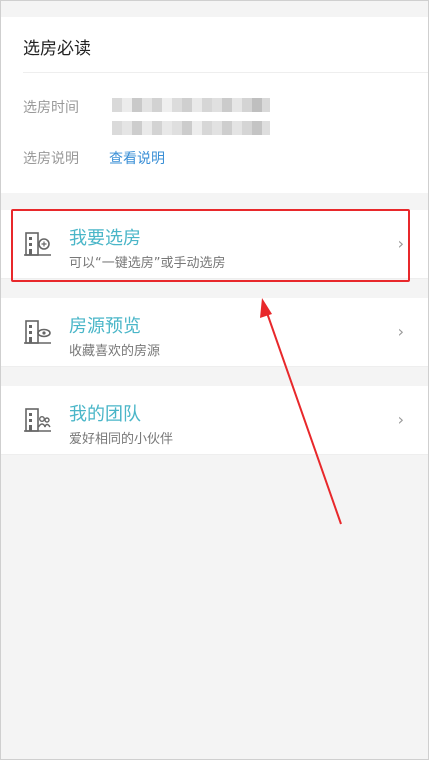 This screenshot has height=760, width=429. What do you see at coordinates (137, 158) in the screenshot?
I see `view-instructions-link: 查看说明` at bounding box center [137, 158].